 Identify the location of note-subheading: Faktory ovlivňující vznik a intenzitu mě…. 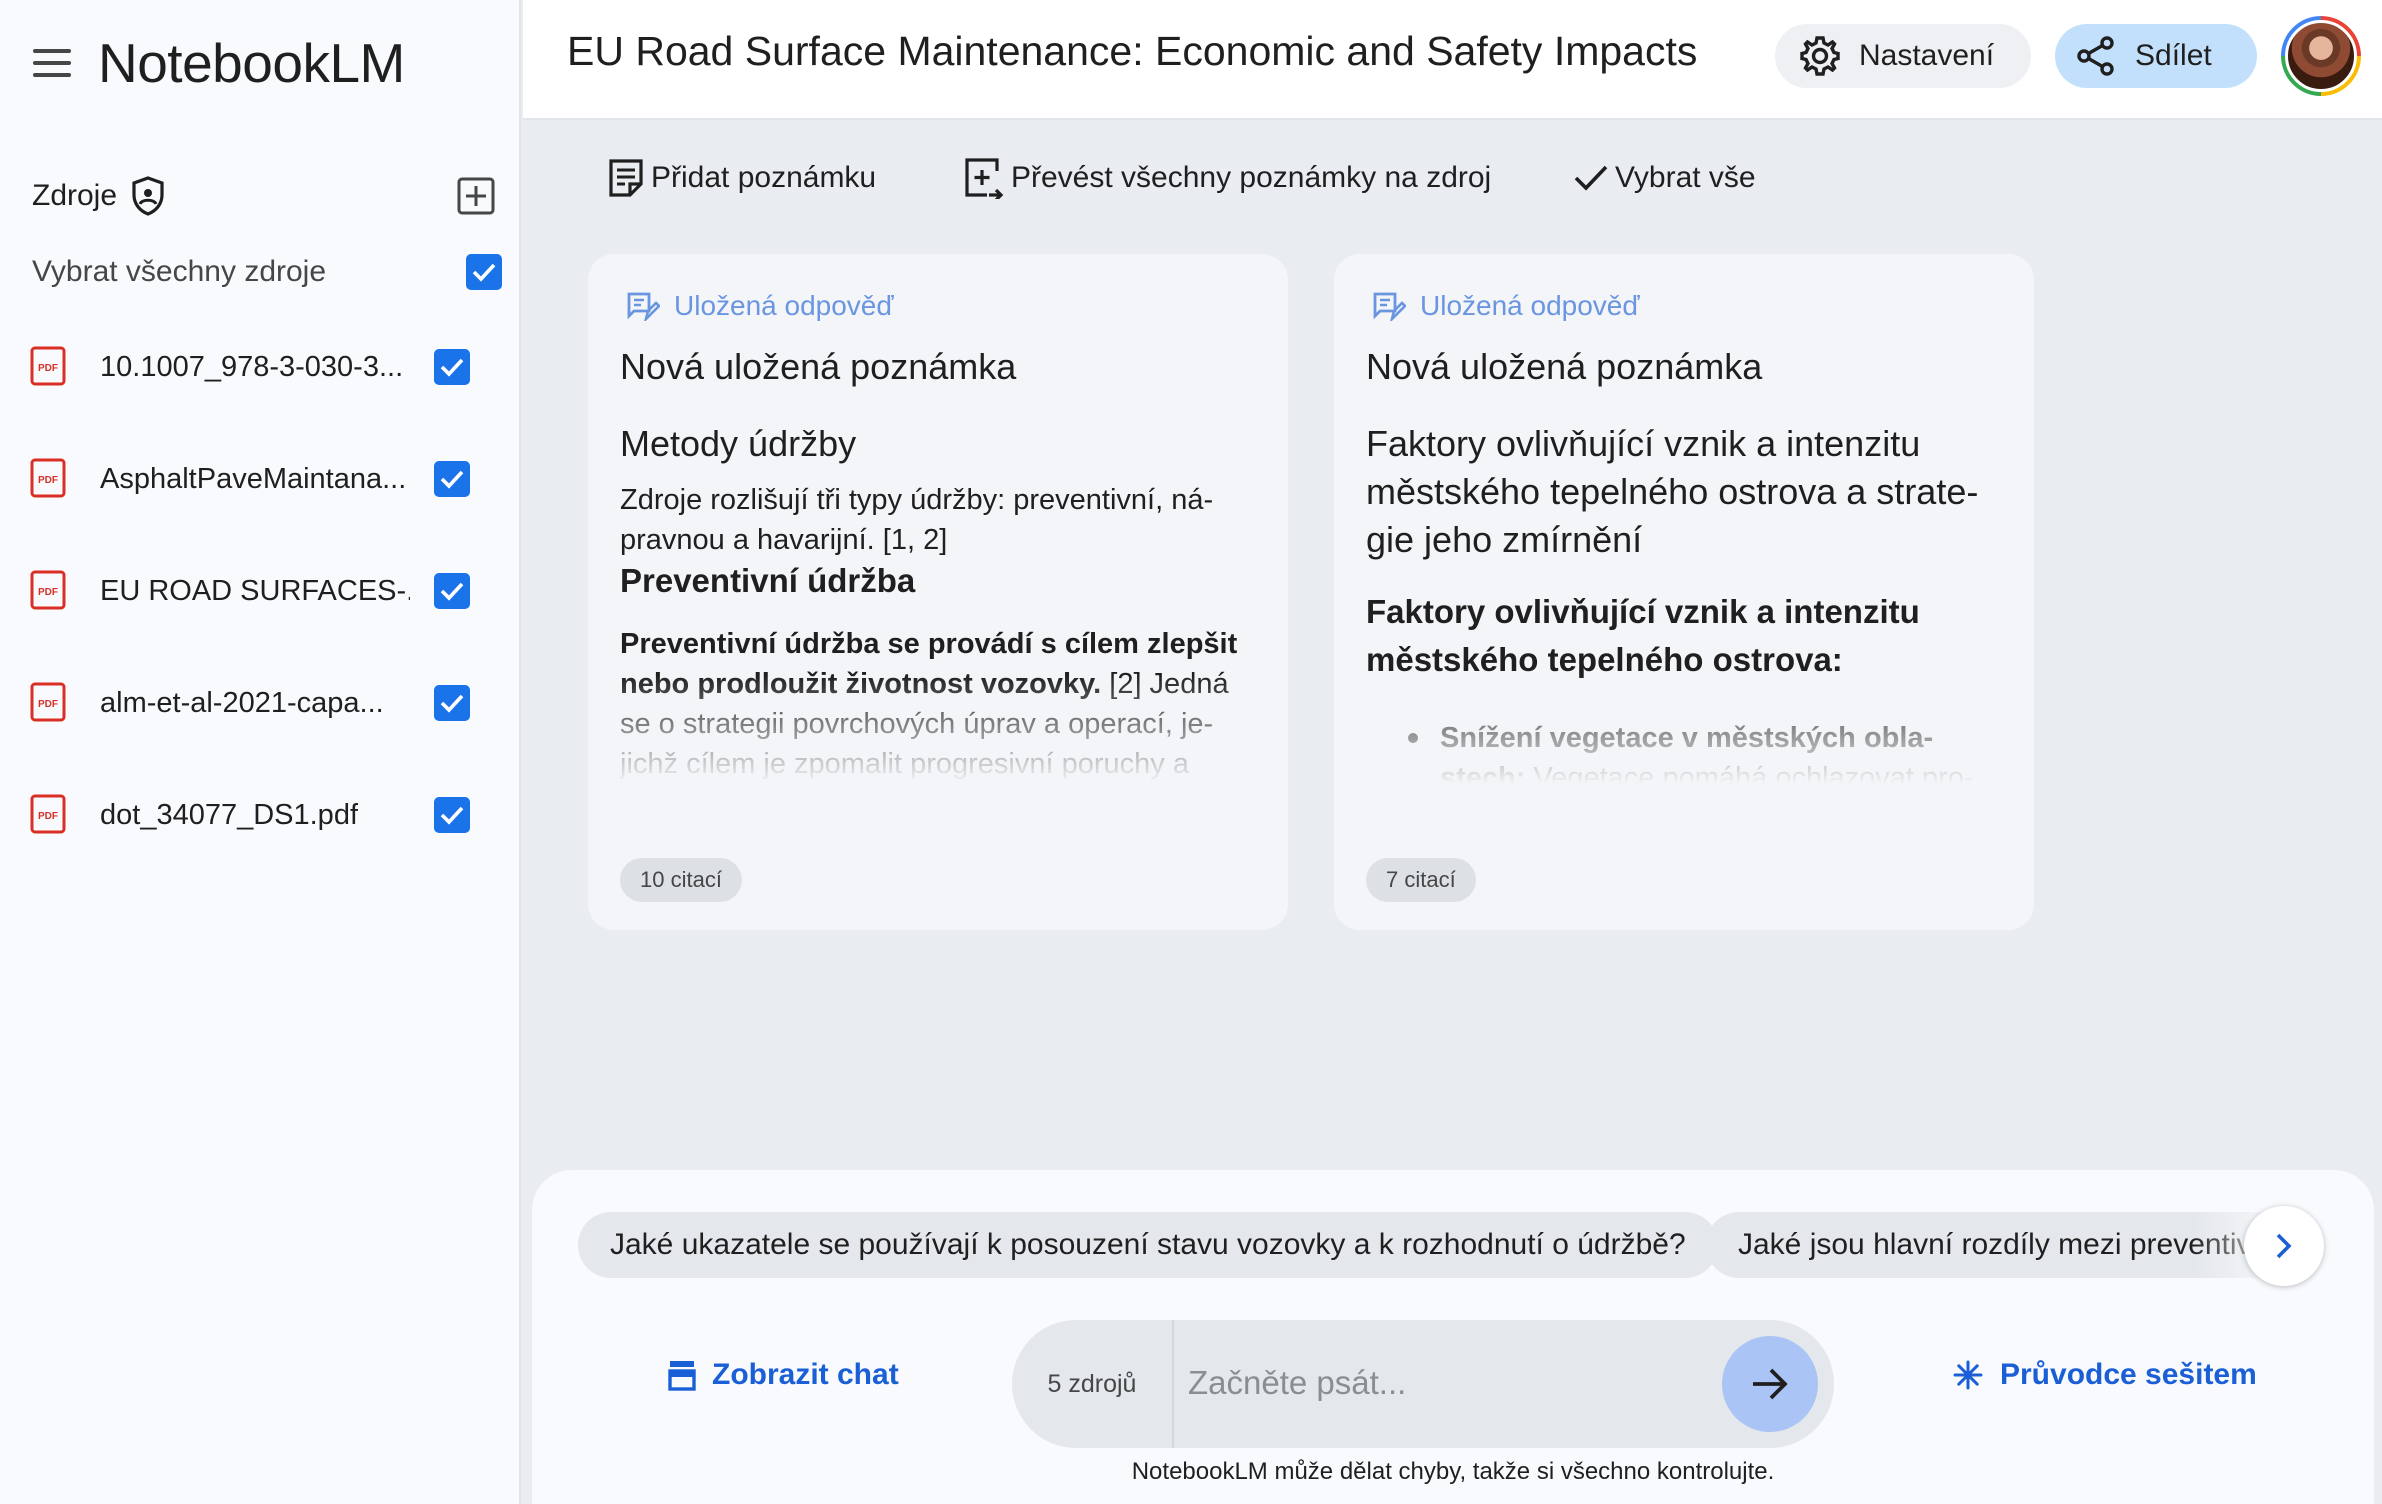
(1643, 635).